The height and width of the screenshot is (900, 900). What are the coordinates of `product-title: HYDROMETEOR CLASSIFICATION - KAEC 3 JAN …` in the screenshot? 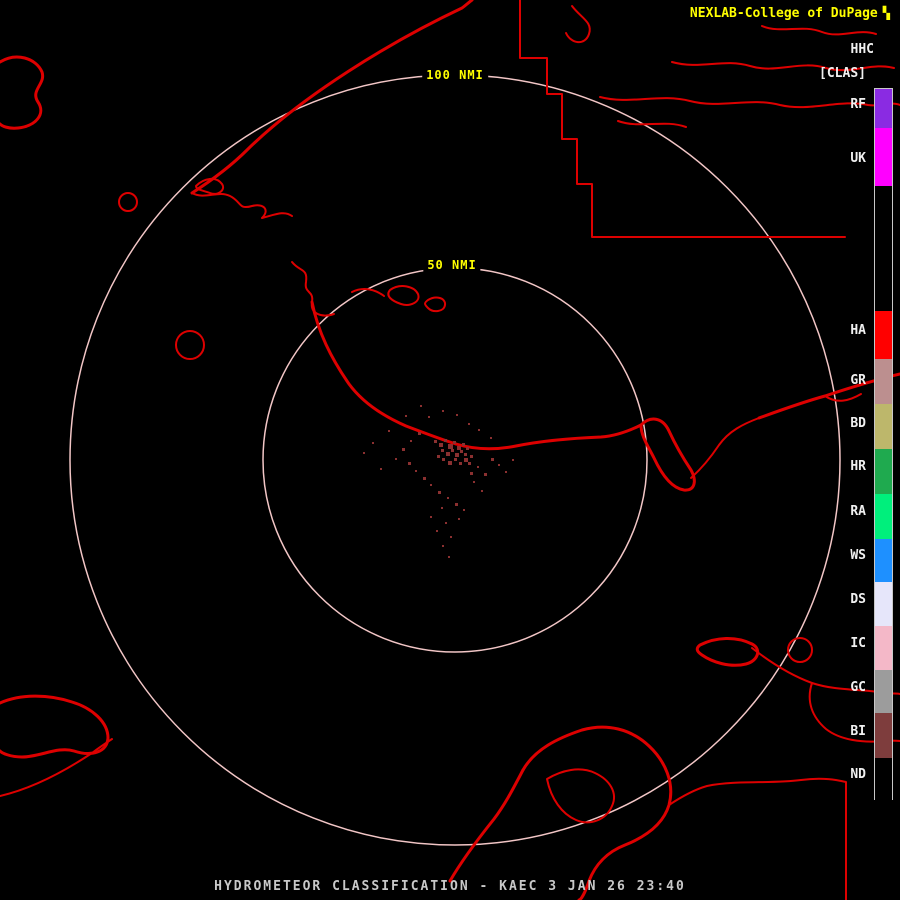 It's located at (450, 886).